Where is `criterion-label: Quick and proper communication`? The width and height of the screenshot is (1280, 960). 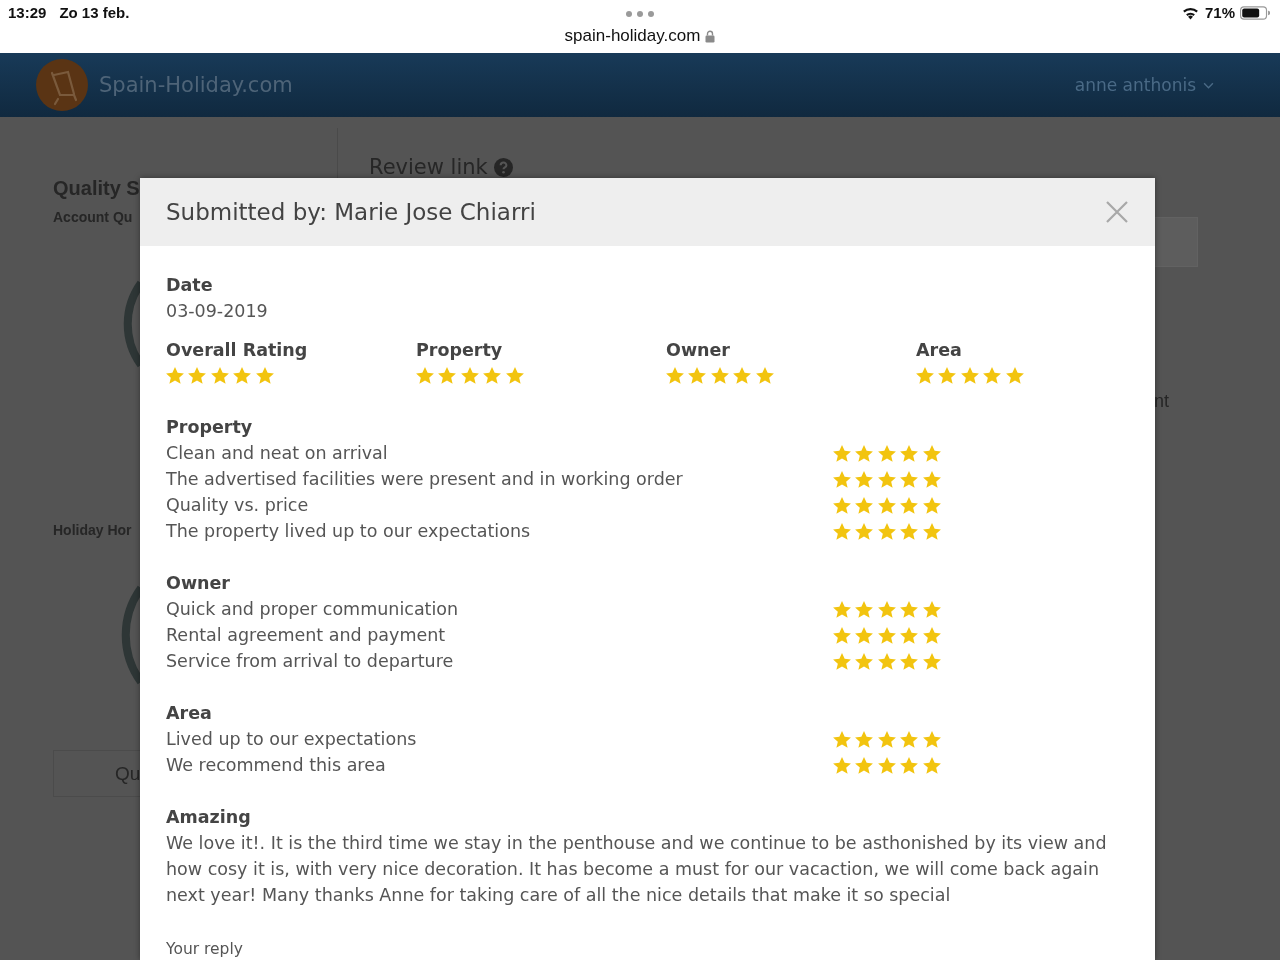 criterion-label: Quick and proper communication is located at coordinates (312, 609).